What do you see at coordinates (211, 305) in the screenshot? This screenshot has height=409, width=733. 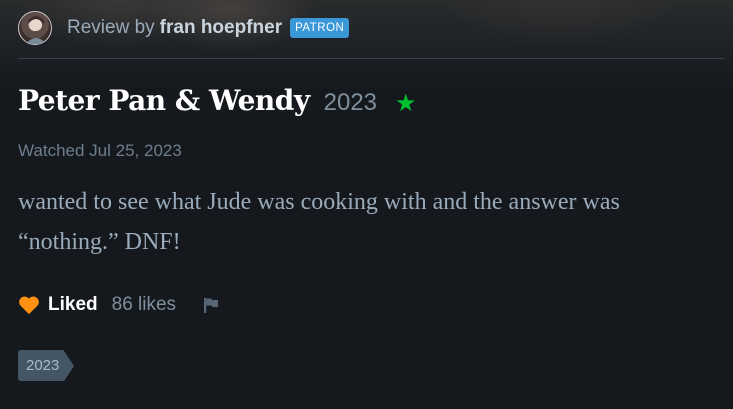 I see `flag-icon` at bounding box center [211, 305].